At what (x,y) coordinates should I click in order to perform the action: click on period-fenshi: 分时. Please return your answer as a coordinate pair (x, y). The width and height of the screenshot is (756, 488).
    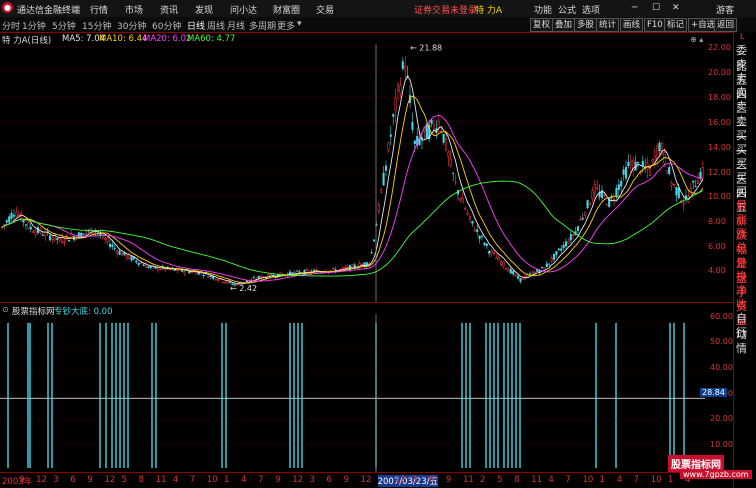
    Looking at the image, I should click on (11, 25).